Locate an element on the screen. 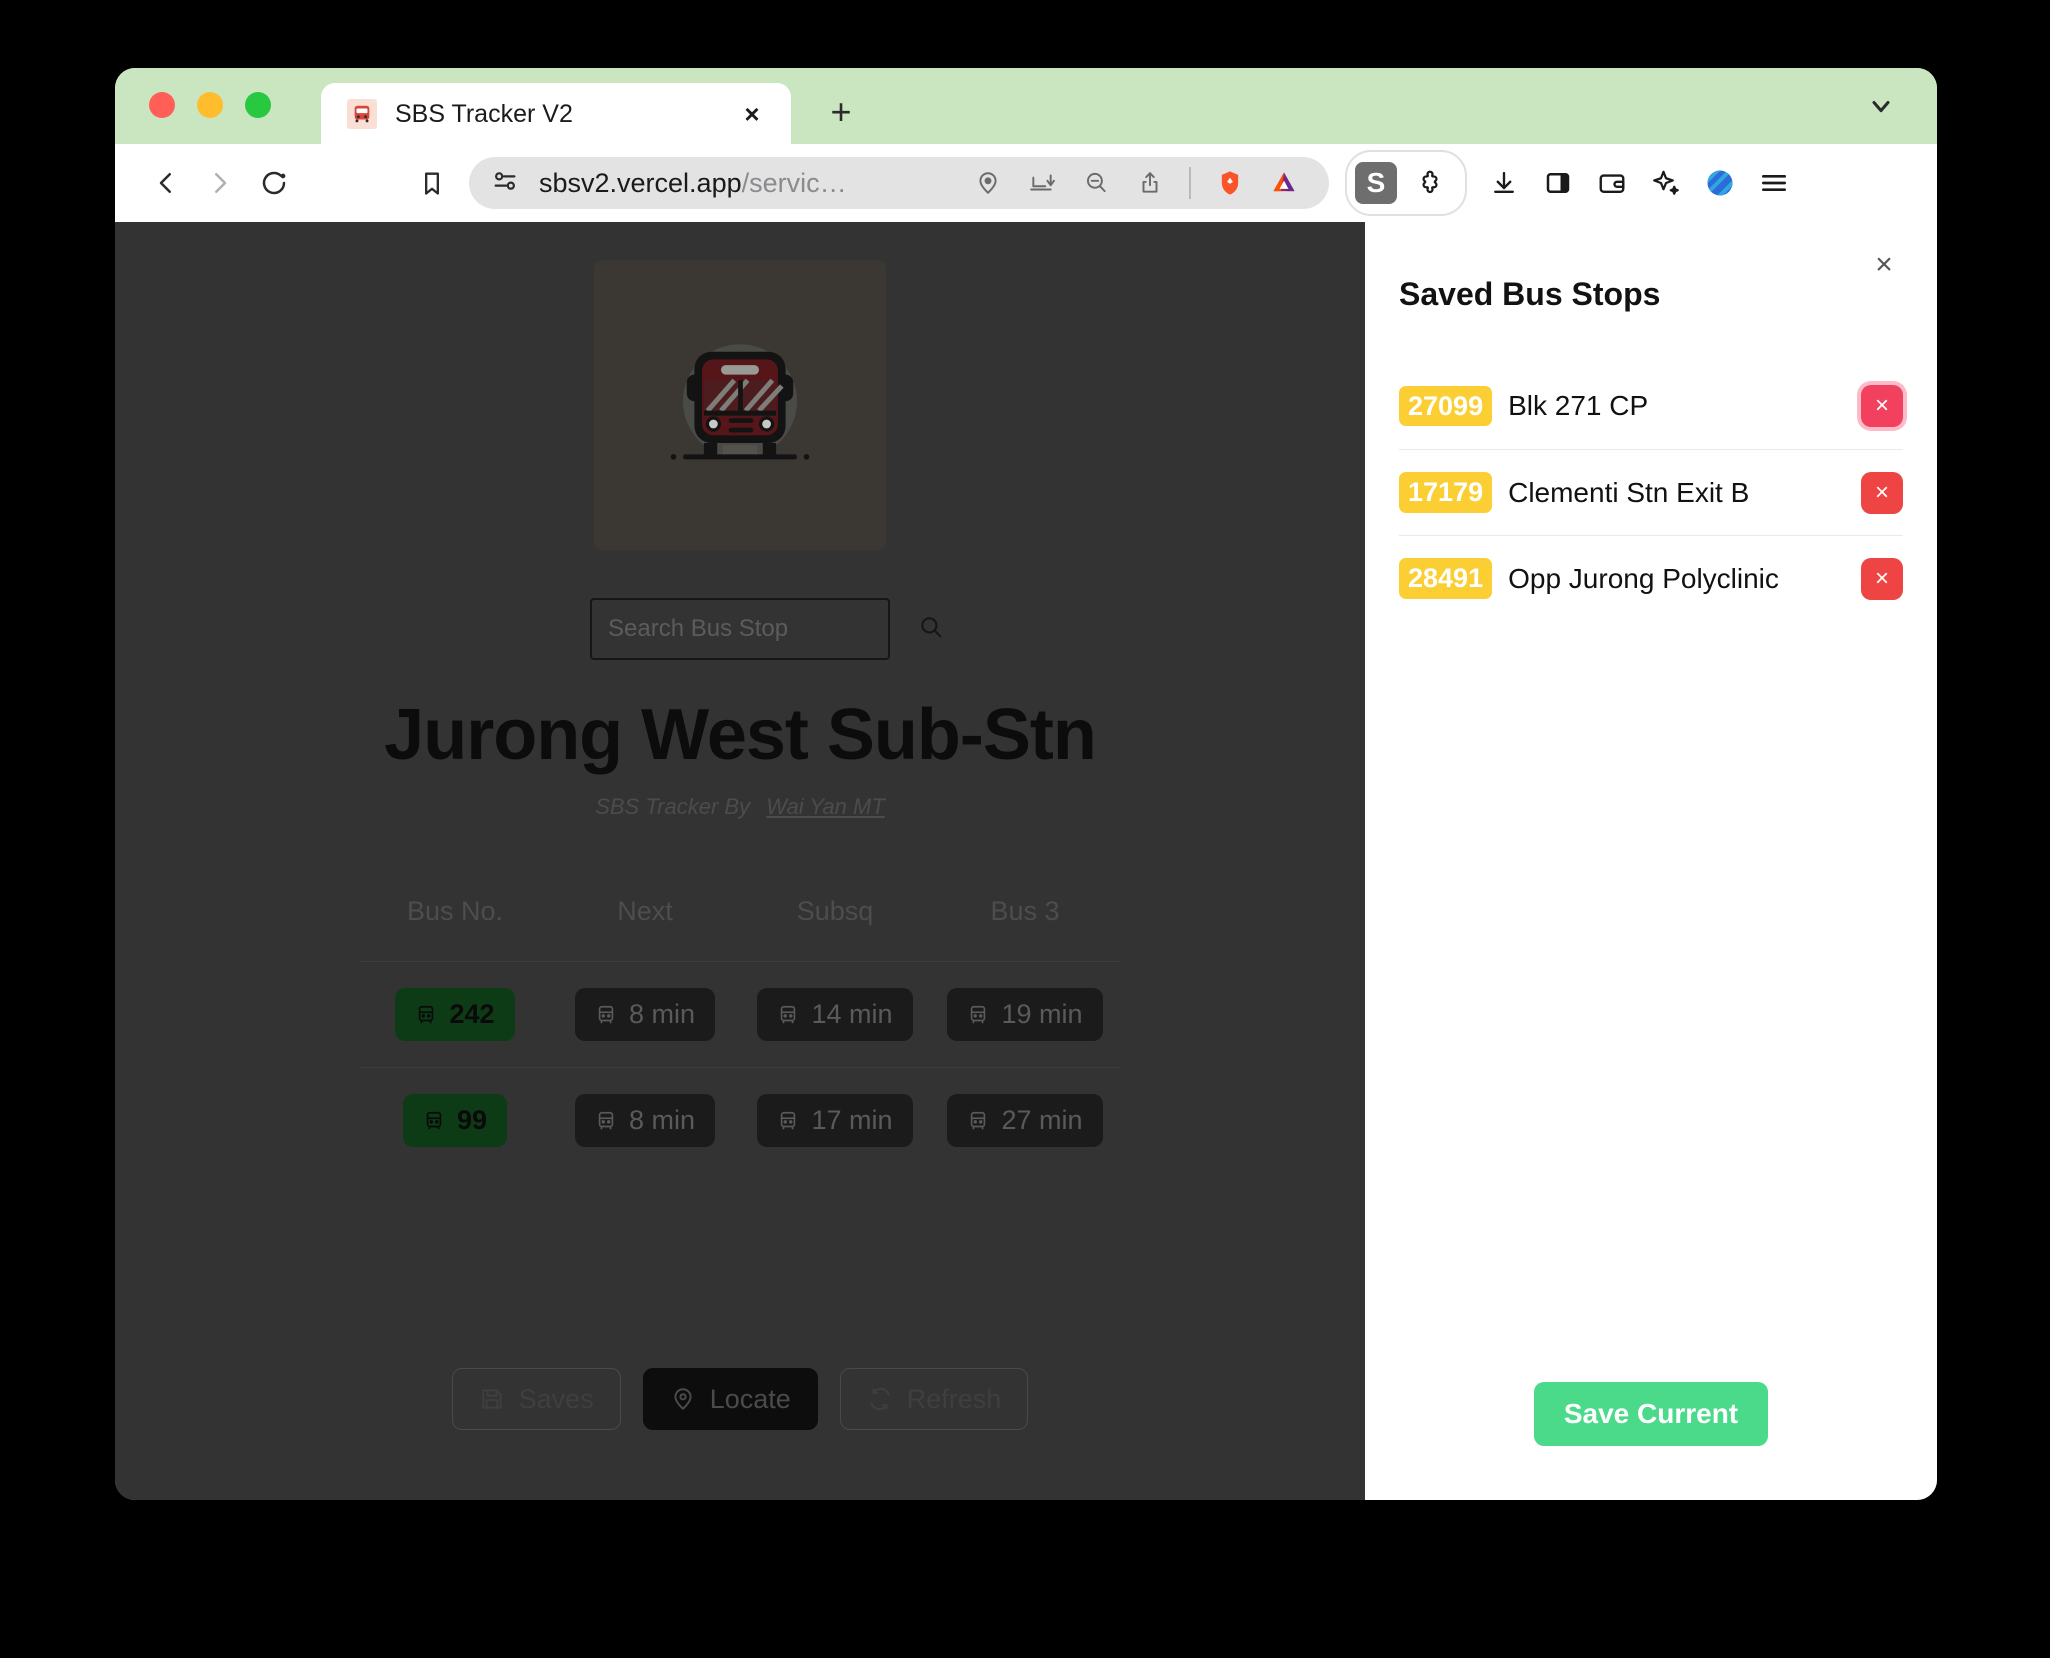 The image size is (2050, 1658). browser-tab: SBS Tracker V2 × is located at coordinates (556, 114).